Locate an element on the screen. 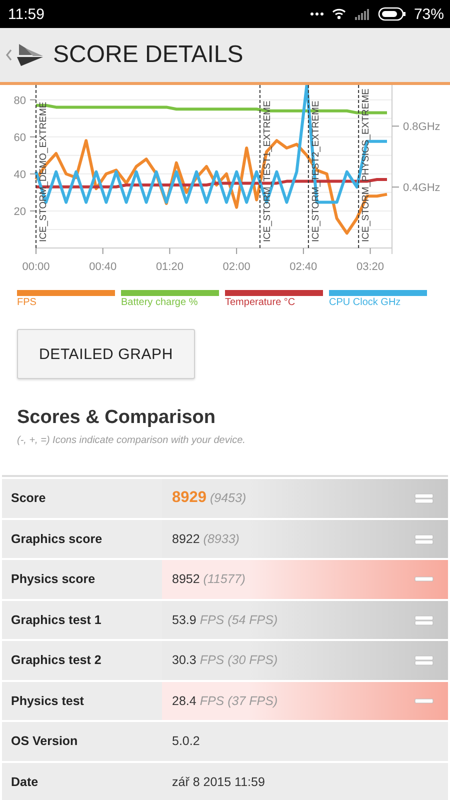 The height and width of the screenshot is (800, 450). y-axis-tick: 80 is located at coordinates (25, 100).